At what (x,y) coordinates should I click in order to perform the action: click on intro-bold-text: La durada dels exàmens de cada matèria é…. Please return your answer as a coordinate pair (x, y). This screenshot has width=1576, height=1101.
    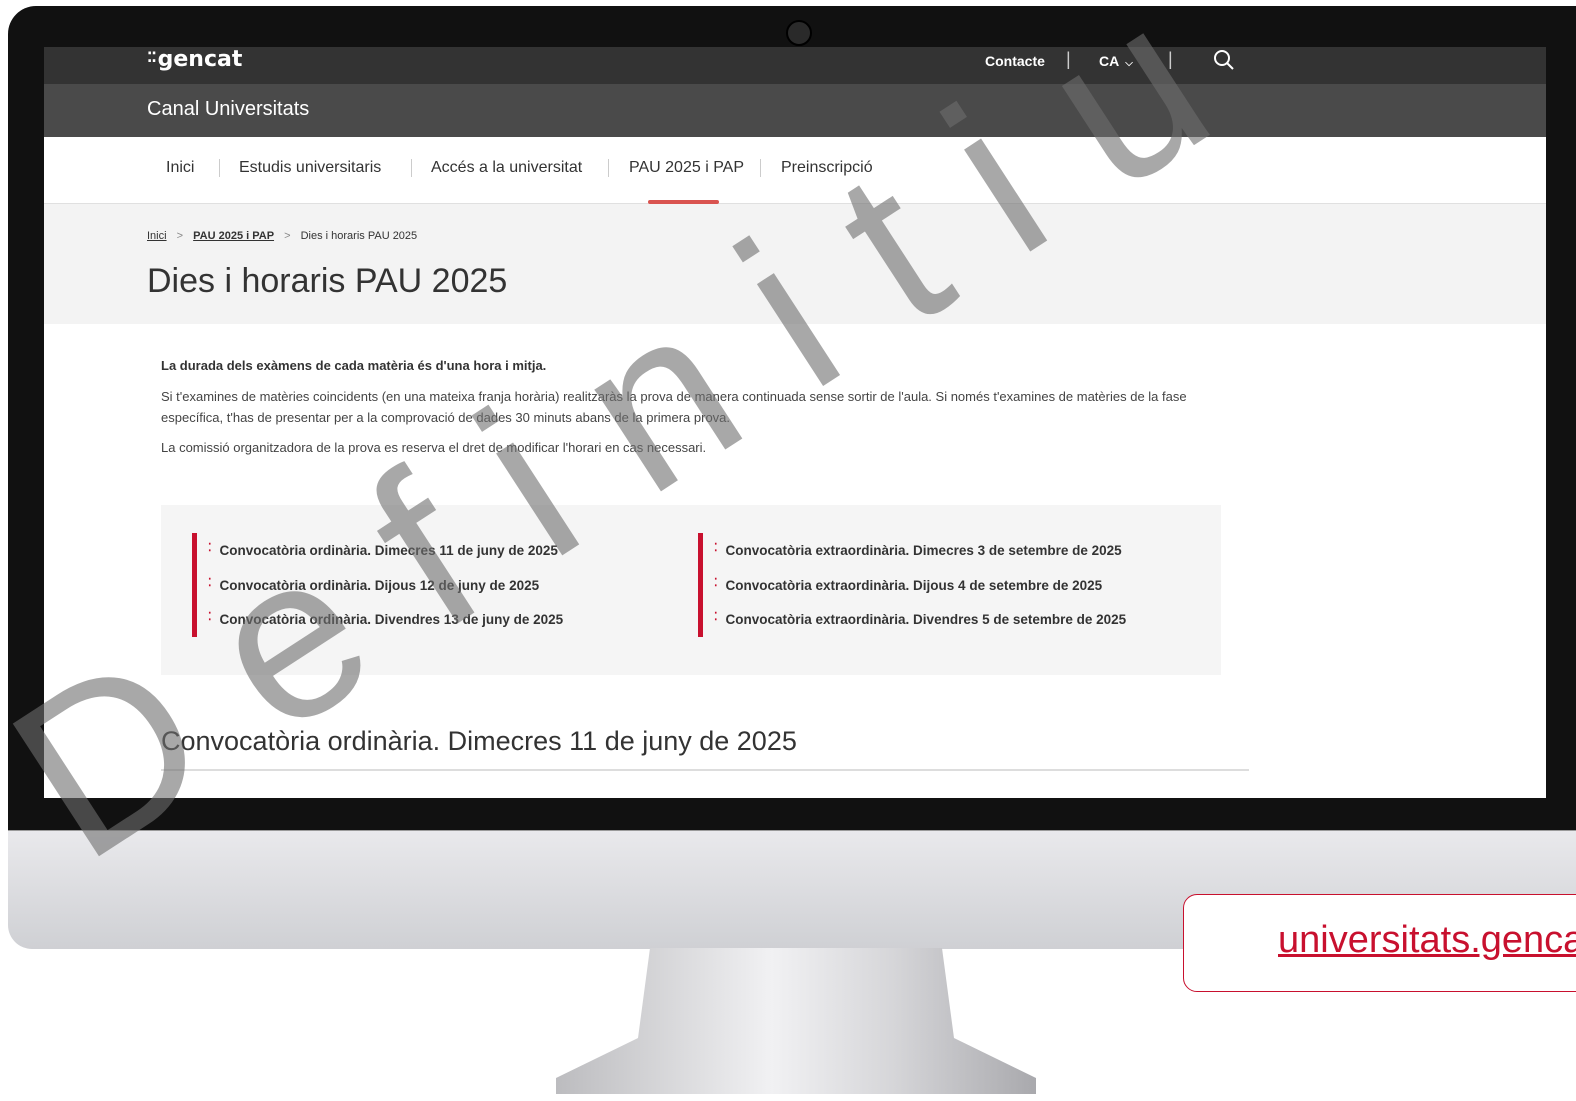
    Looking at the image, I should click on (354, 365).